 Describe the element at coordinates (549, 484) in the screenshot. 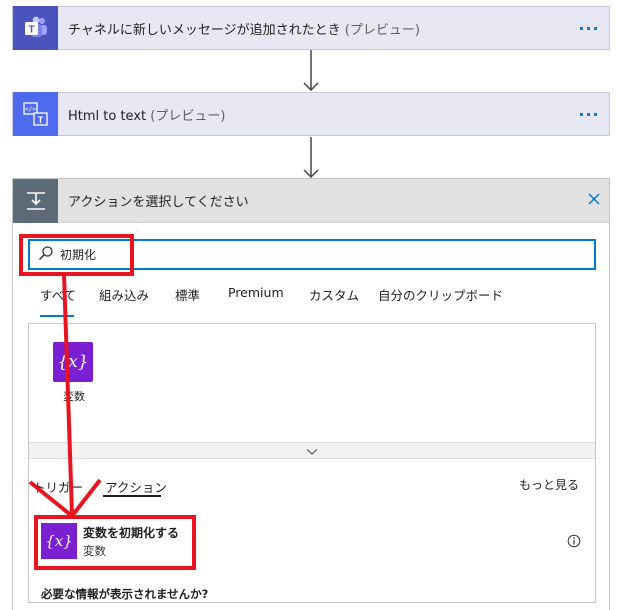

I see `see-more-link: もっと見る` at that location.